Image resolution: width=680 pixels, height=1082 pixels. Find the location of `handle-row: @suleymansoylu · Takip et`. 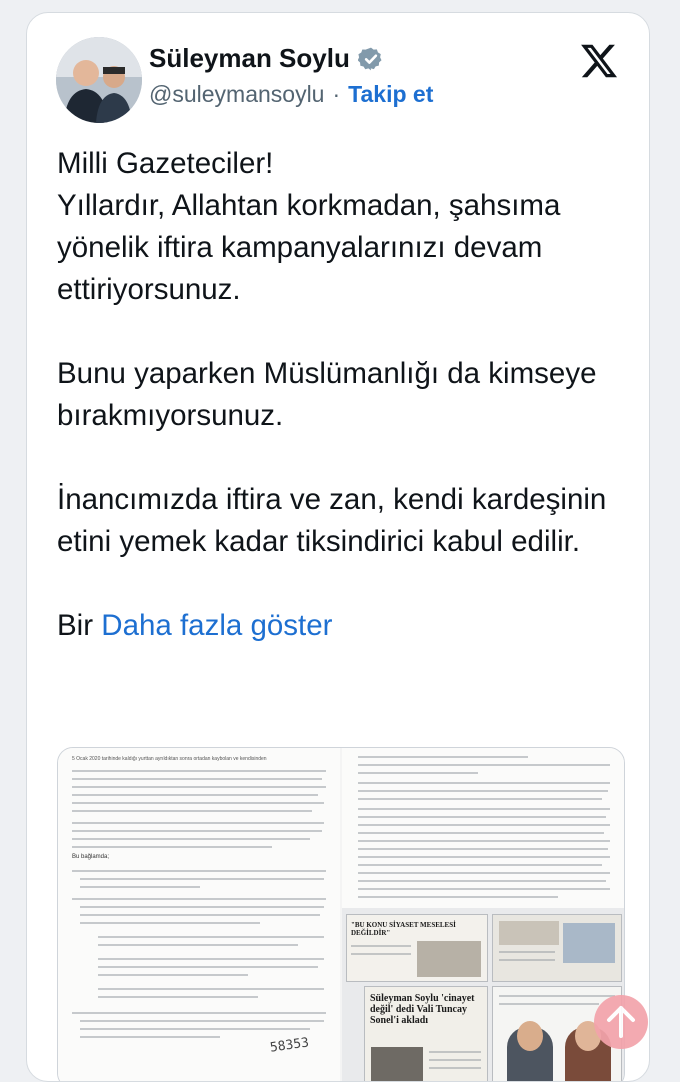

handle-row: @suleymansoylu · Takip et is located at coordinates (291, 94).